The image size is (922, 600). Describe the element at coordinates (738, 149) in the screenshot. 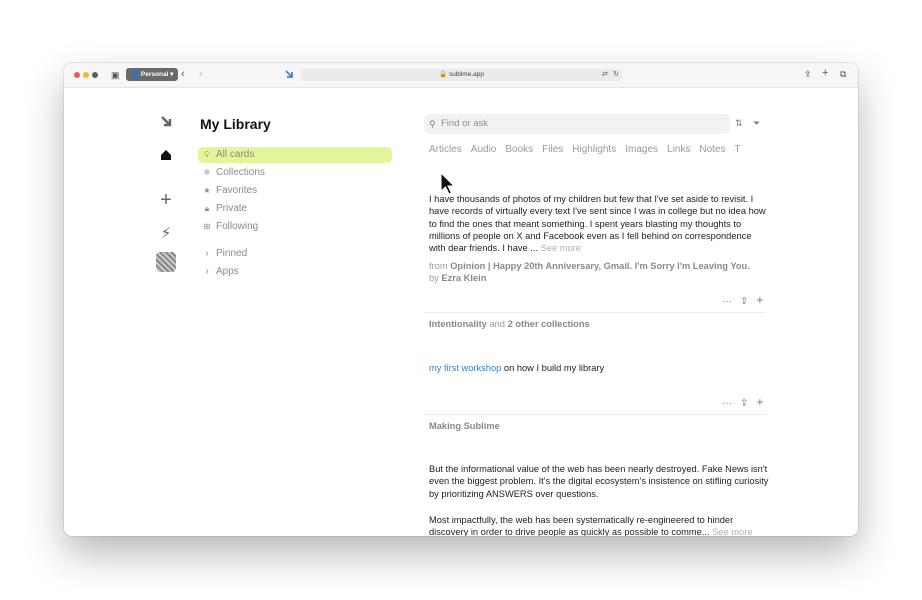

I see `tab-more: T` at that location.